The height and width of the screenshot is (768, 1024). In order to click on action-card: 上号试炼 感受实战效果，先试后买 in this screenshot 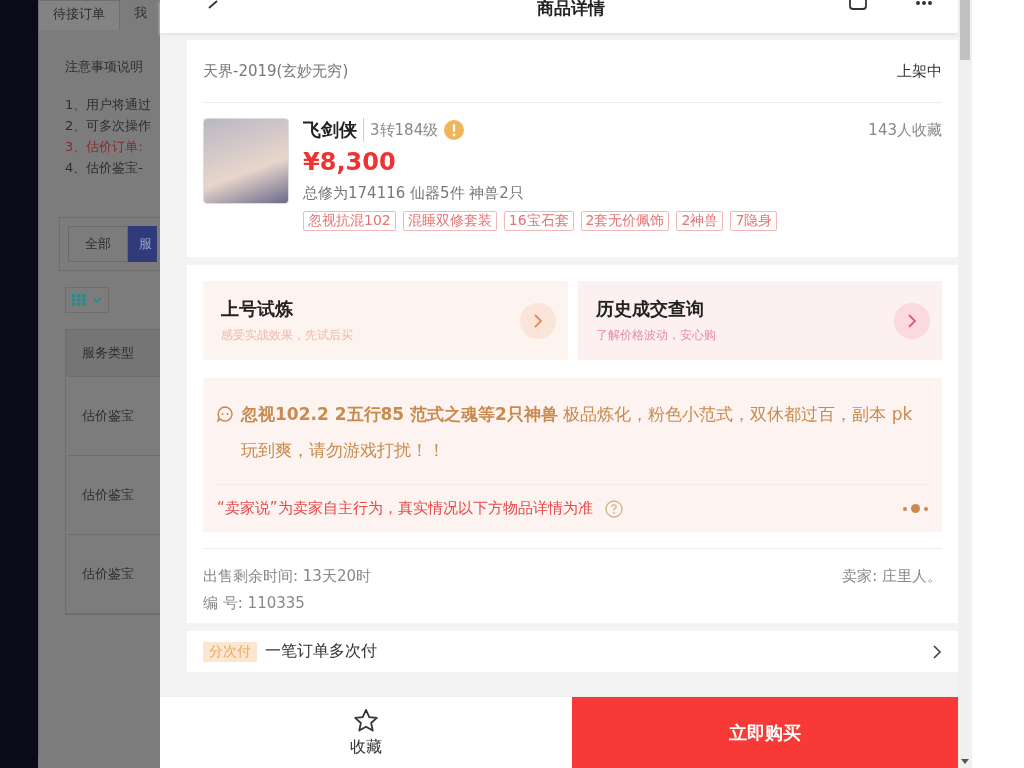, I will do `click(385, 320)`.